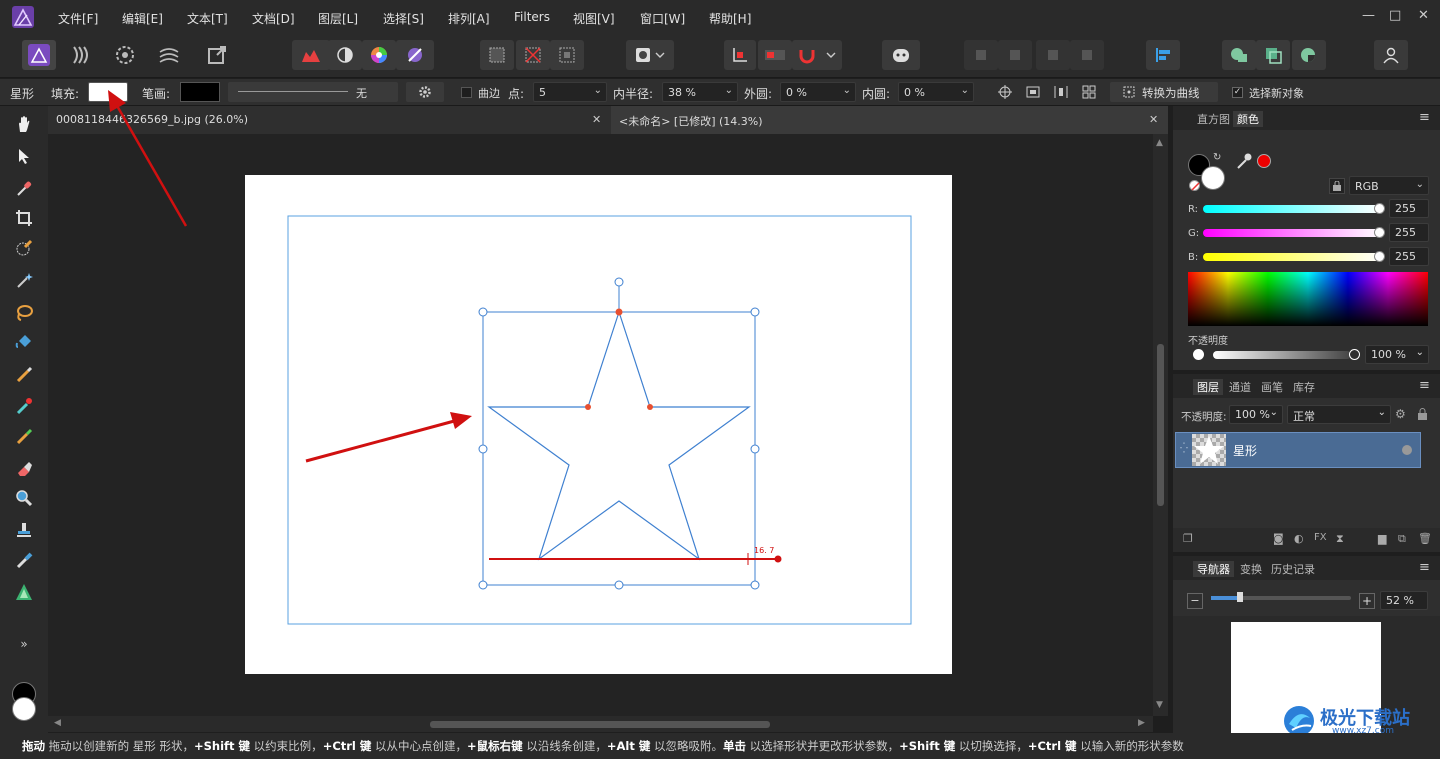  Describe the element at coordinates (24, 248) in the screenshot. I see `selection-brush-tool-icon` at that location.